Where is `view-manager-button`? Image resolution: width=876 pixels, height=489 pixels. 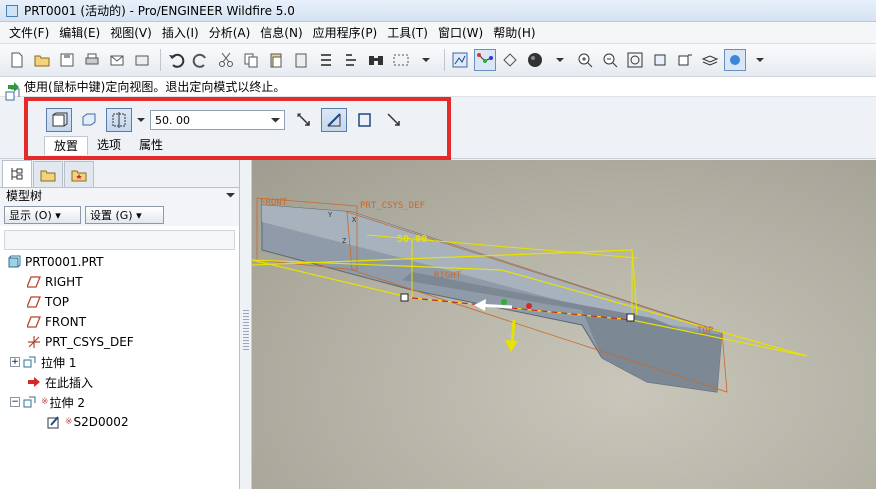 view-manager-button is located at coordinates (735, 60).